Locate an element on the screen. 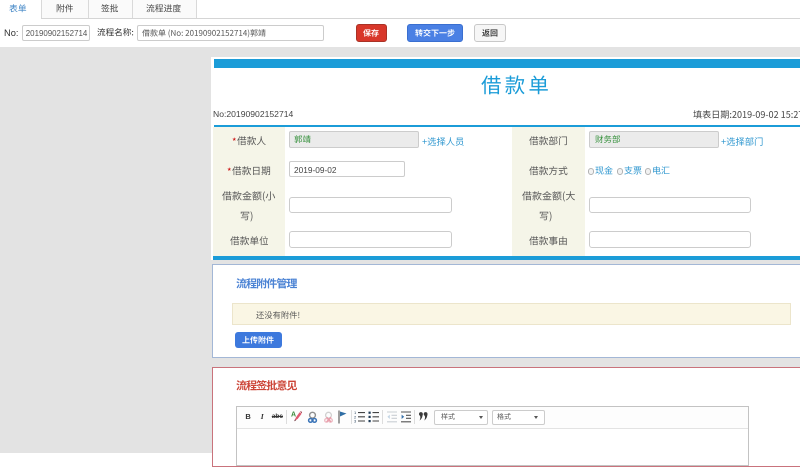 This screenshot has height=467, width=800. svg-text: A is located at coordinates (293, 415).